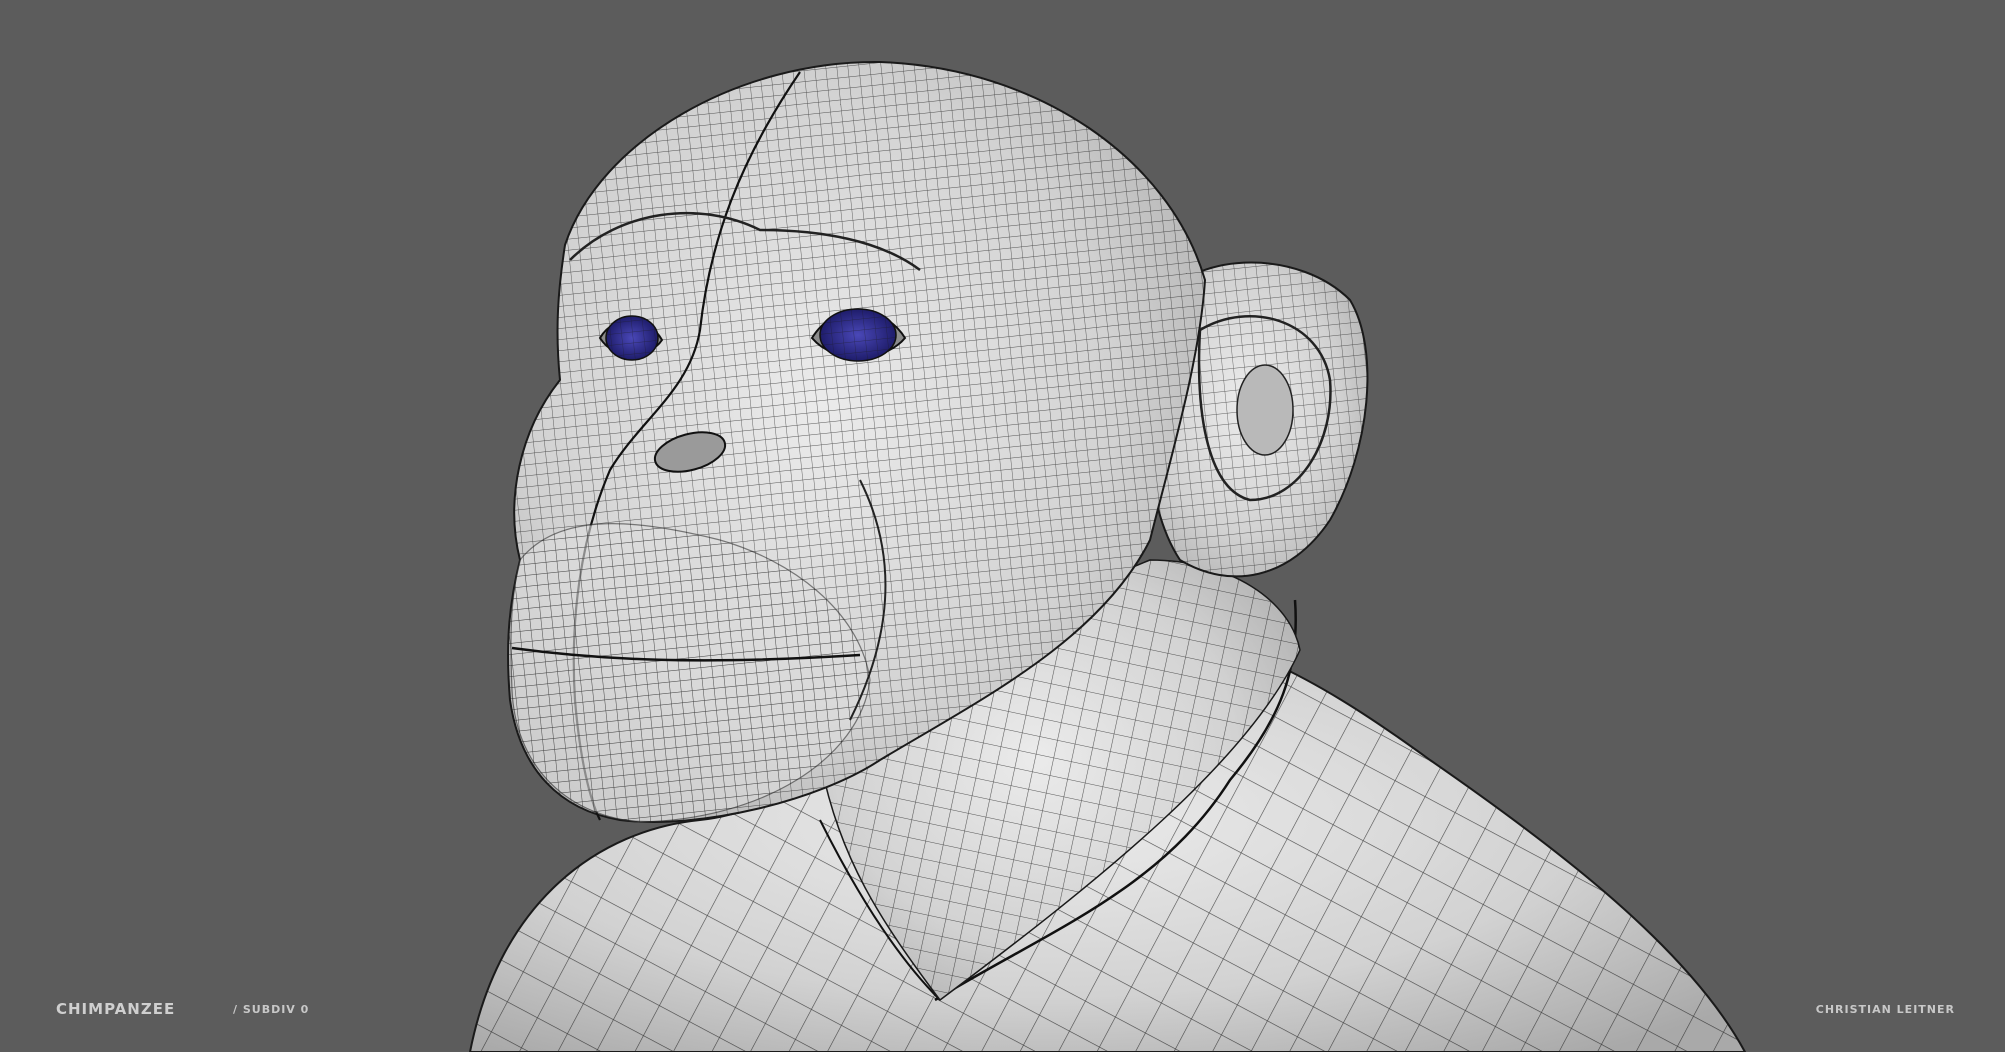 The image size is (2005, 1052). What do you see at coordinates (116, 1009) in the screenshot?
I see `model-title: CHIMPANZEE` at bounding box center [116, 1009].